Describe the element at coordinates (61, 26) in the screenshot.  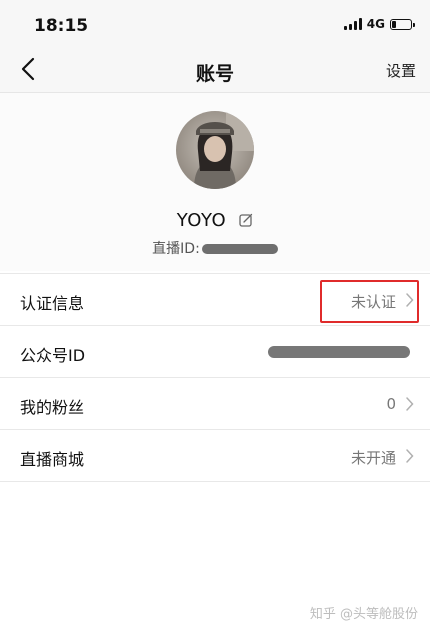
I see `status-time: 18:15` at that location.